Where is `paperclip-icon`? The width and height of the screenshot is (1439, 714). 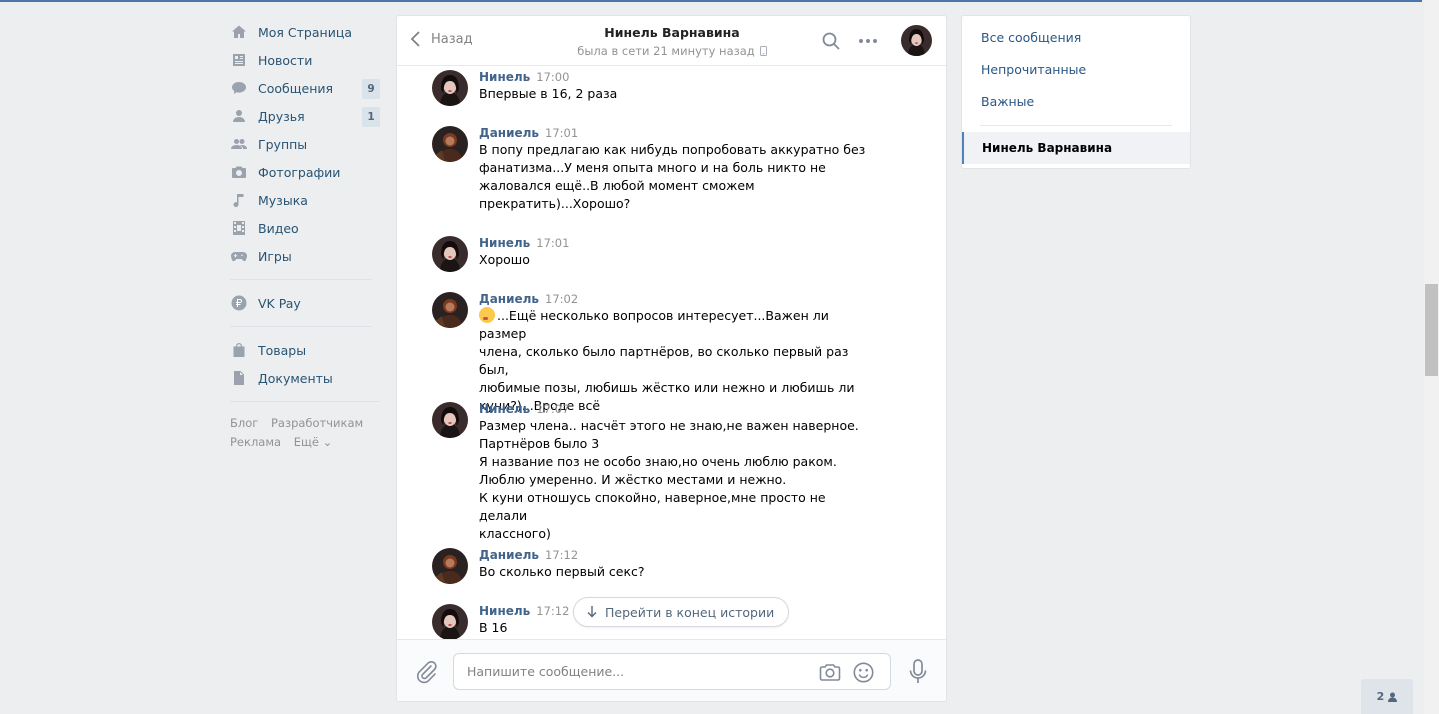
paperclip-icon is located at coordinates (427, 672).